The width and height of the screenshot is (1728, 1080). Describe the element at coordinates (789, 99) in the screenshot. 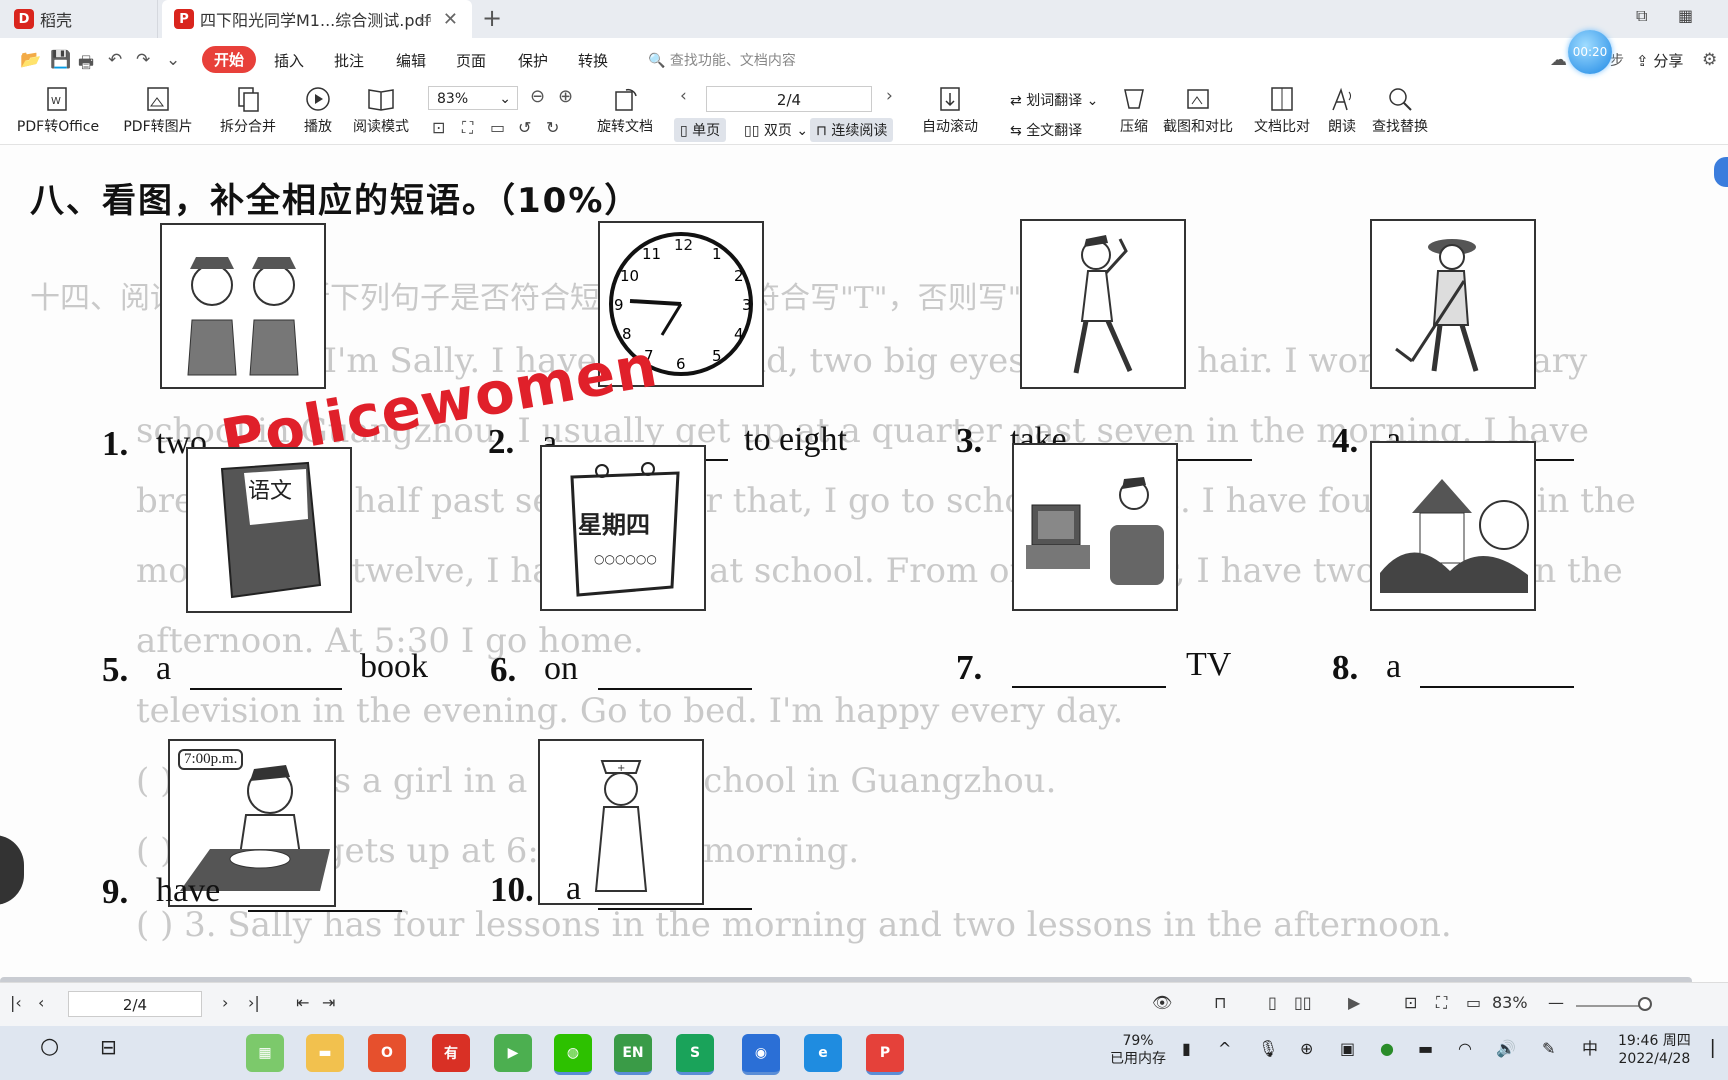

I see `page-number-input: 2/4` at that location.